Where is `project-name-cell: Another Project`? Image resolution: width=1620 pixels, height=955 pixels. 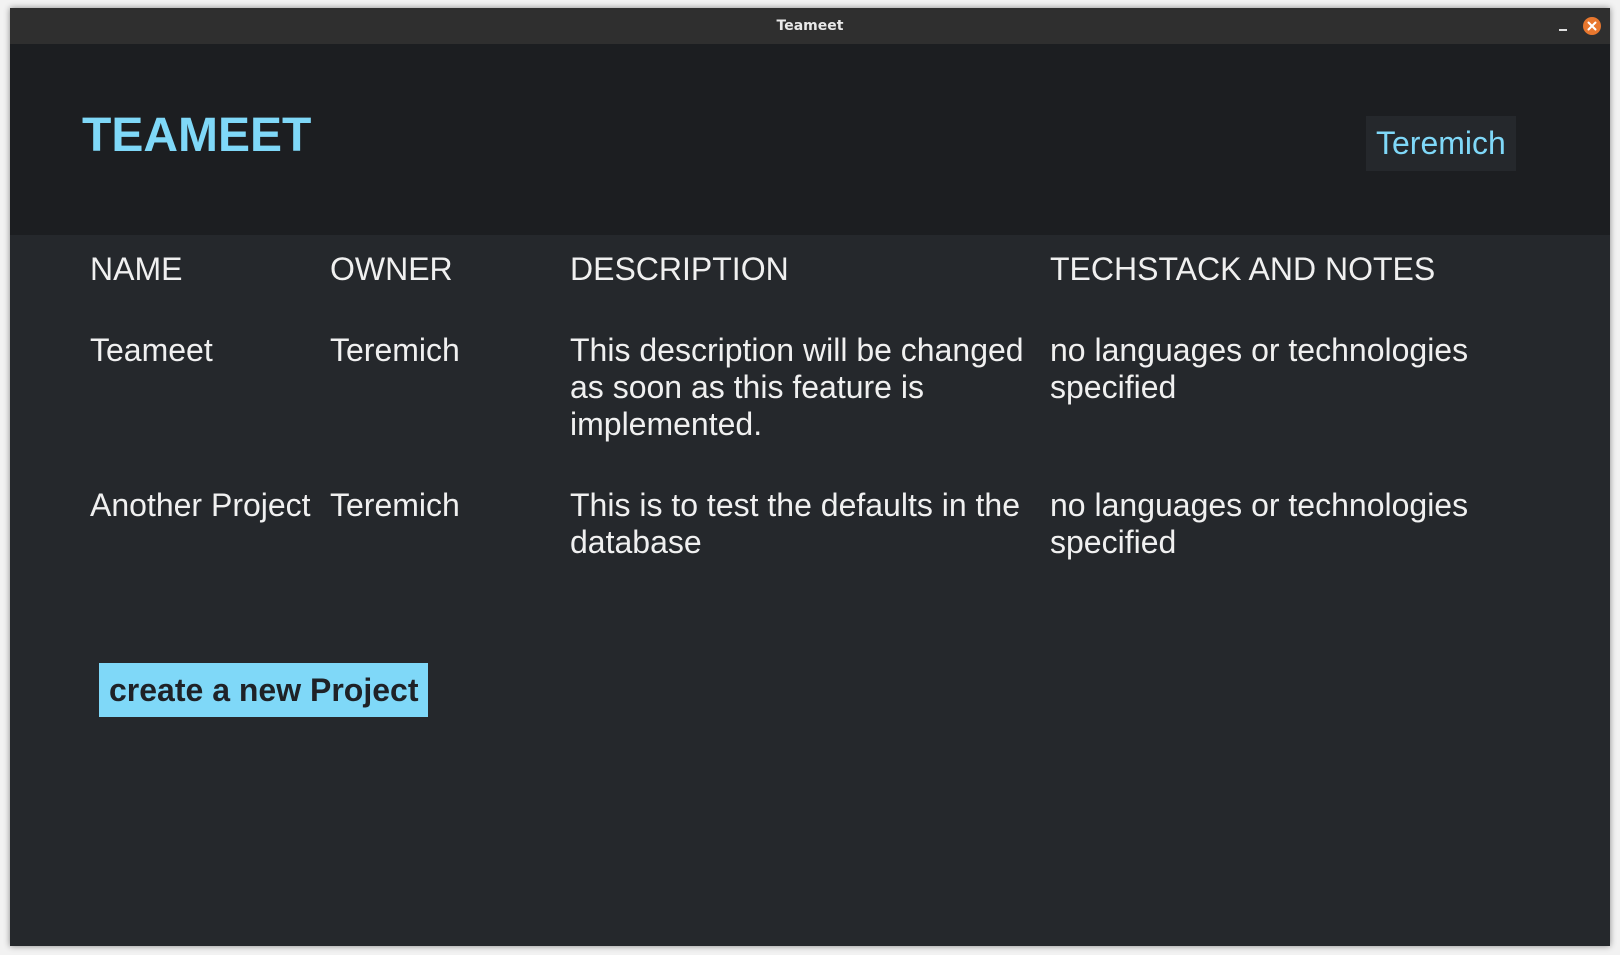 project-name-cell: Another Project is located at coordinates (210, 546).